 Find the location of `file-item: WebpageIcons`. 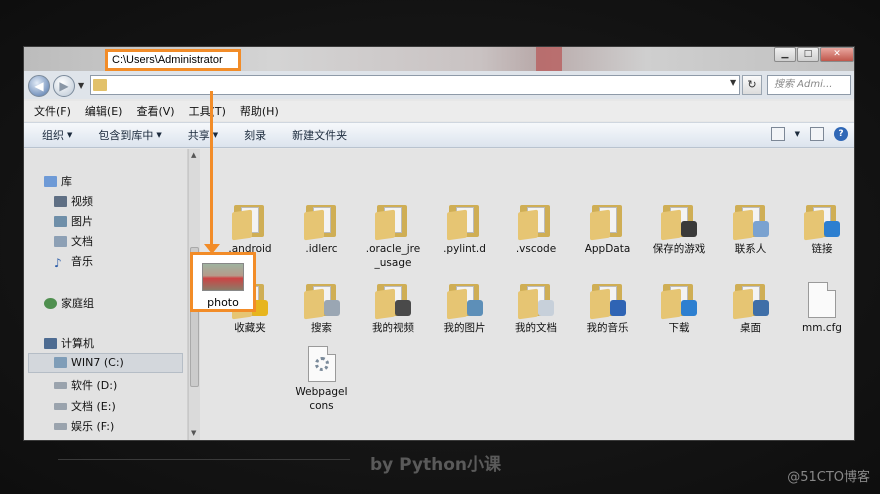

file-item: WebpageIcons is located at coordinates (322, 379).